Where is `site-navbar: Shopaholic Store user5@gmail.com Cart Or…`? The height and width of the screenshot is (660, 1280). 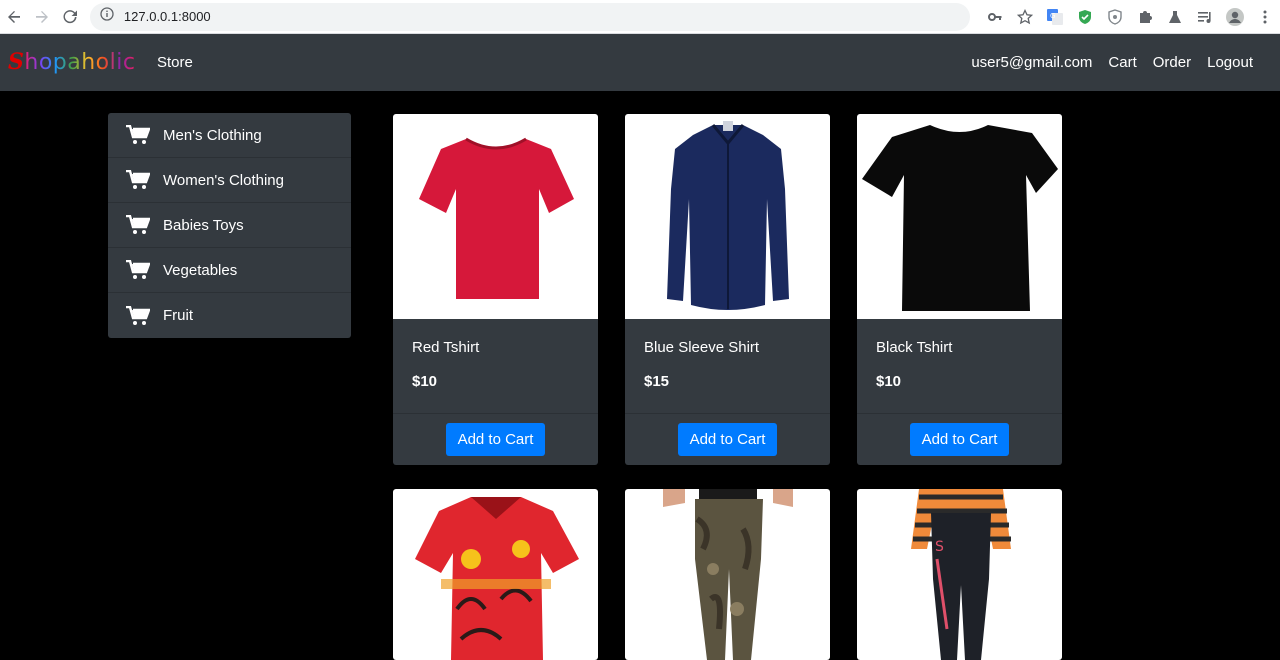
site-navbar: Shopaholic Store user5@gmail.com Cart Or… is located at coordinates (640, 62).